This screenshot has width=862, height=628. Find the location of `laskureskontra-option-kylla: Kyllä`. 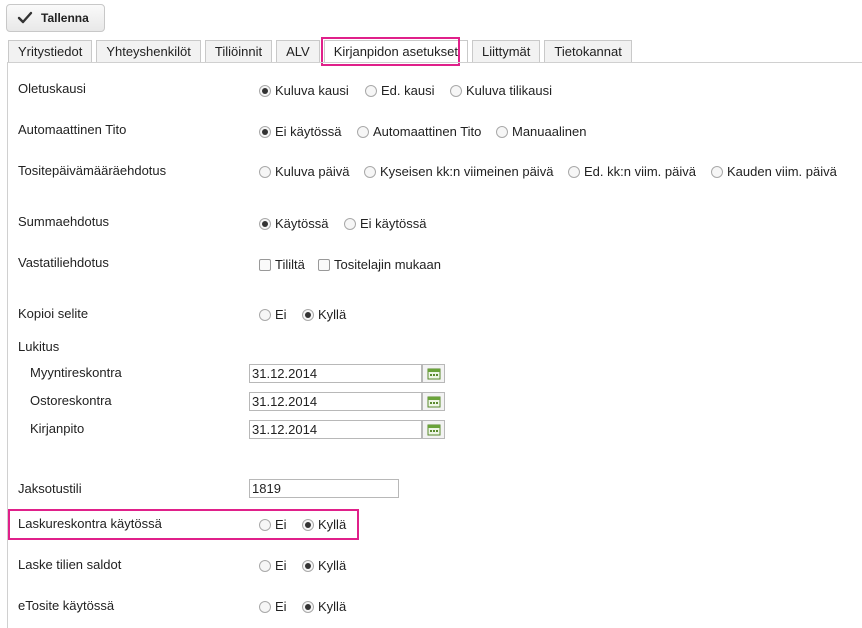

laskureskontra-option-kylla: Kyllä is located at coordinates (324, 524).